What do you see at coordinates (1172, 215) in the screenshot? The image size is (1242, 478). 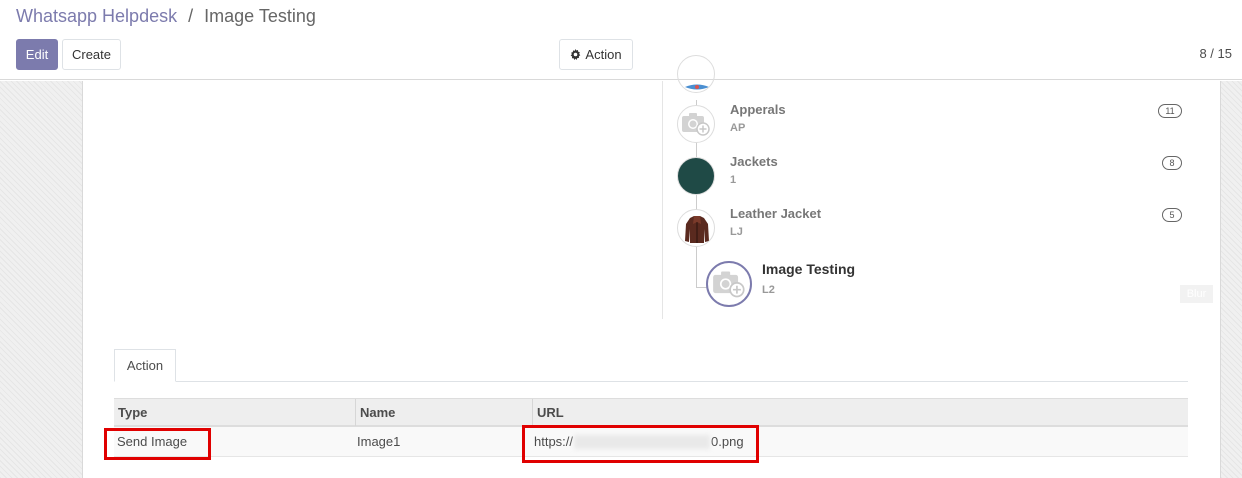 I see `hierarchy-item-count-badge: 5` at bounding box center [1172, 215].